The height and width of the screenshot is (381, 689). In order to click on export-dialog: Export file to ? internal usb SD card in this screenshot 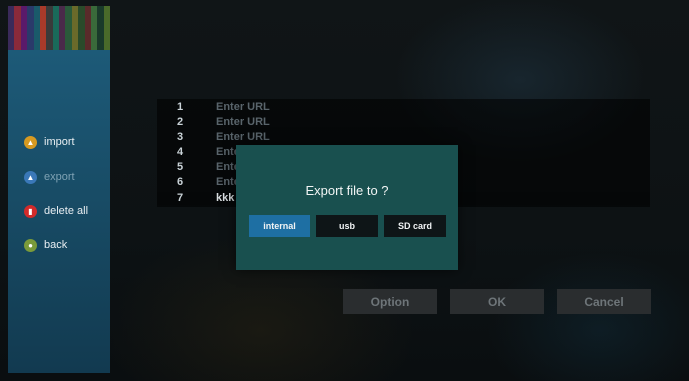, I will do `click(347, 207)`.